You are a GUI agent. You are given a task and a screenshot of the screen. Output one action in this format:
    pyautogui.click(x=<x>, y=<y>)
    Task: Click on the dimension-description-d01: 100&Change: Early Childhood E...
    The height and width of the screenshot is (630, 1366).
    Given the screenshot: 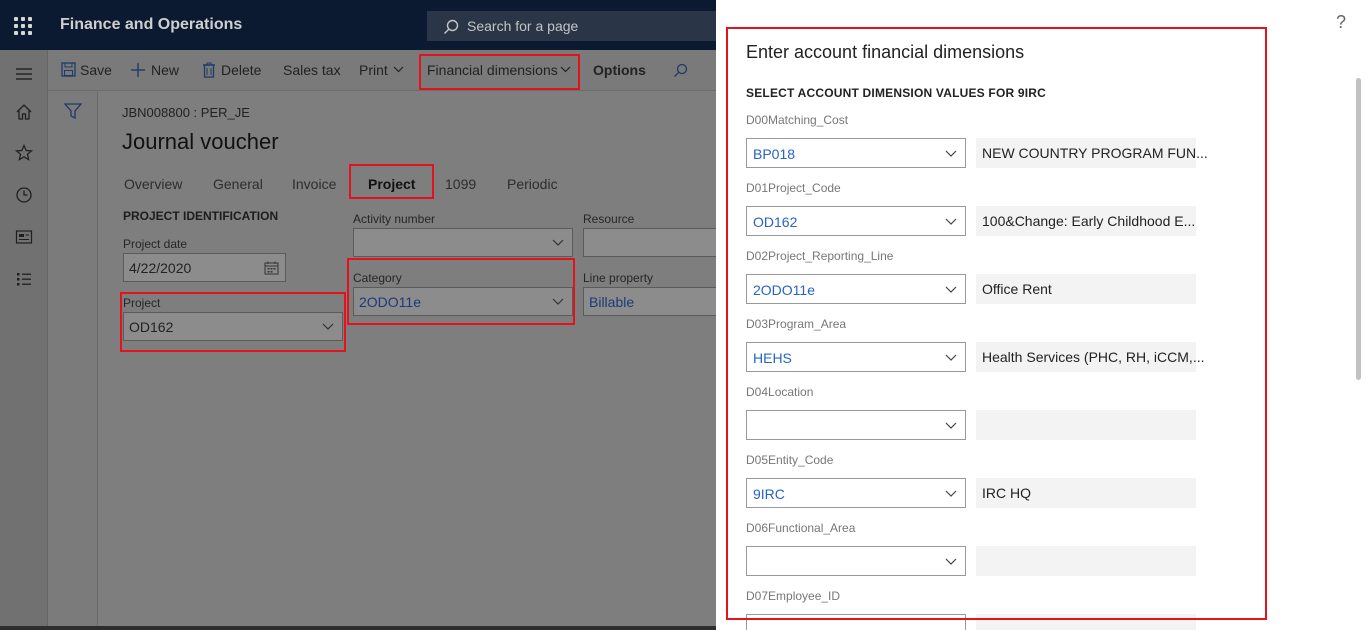 What is the action you would take?
    pyautogui.click(x=1086, y=221)
    